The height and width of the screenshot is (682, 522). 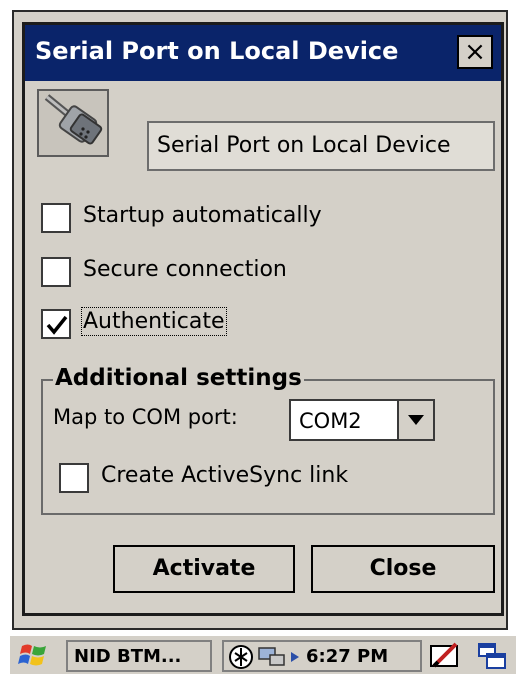 What do you see at coordinates (493, 656) in the screenshot?
I see `windows-switch-icon` at bounding box center [493, 656].